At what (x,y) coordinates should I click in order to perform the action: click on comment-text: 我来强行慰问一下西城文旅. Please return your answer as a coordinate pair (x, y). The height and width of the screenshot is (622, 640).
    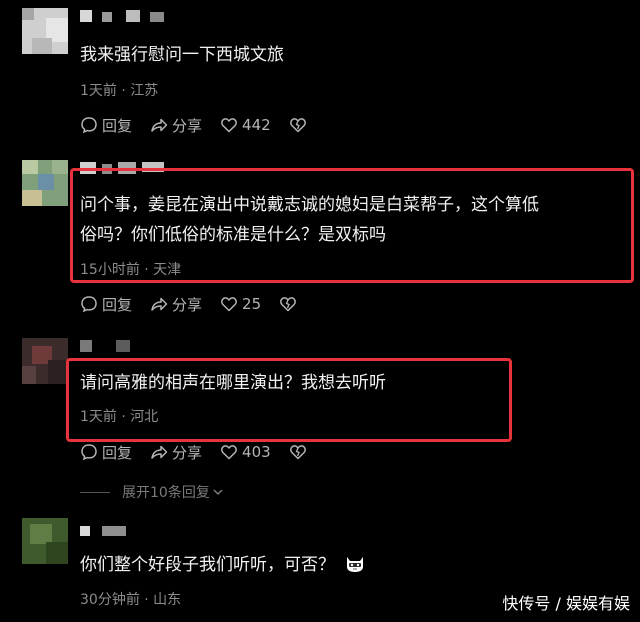
    Looking at the image, I should click on (182, 55).